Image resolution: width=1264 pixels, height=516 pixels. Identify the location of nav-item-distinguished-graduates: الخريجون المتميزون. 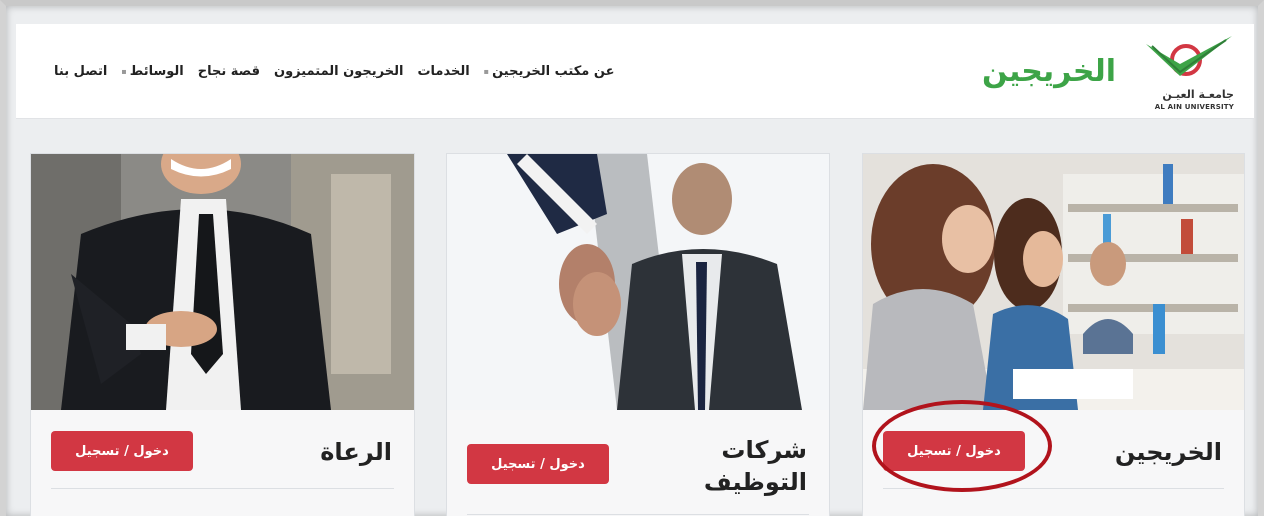
(338, 71).